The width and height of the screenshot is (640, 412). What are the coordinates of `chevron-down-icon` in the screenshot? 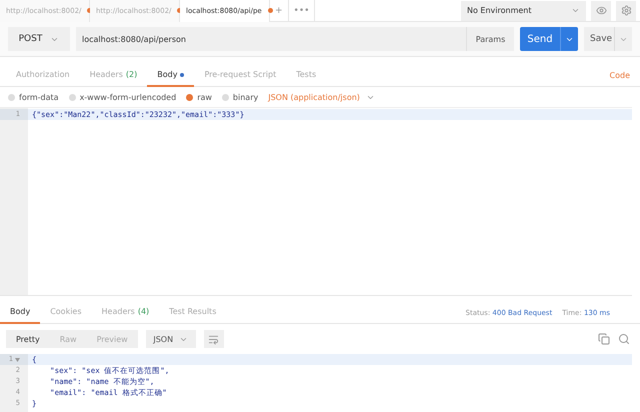 It's located at (575, 10).